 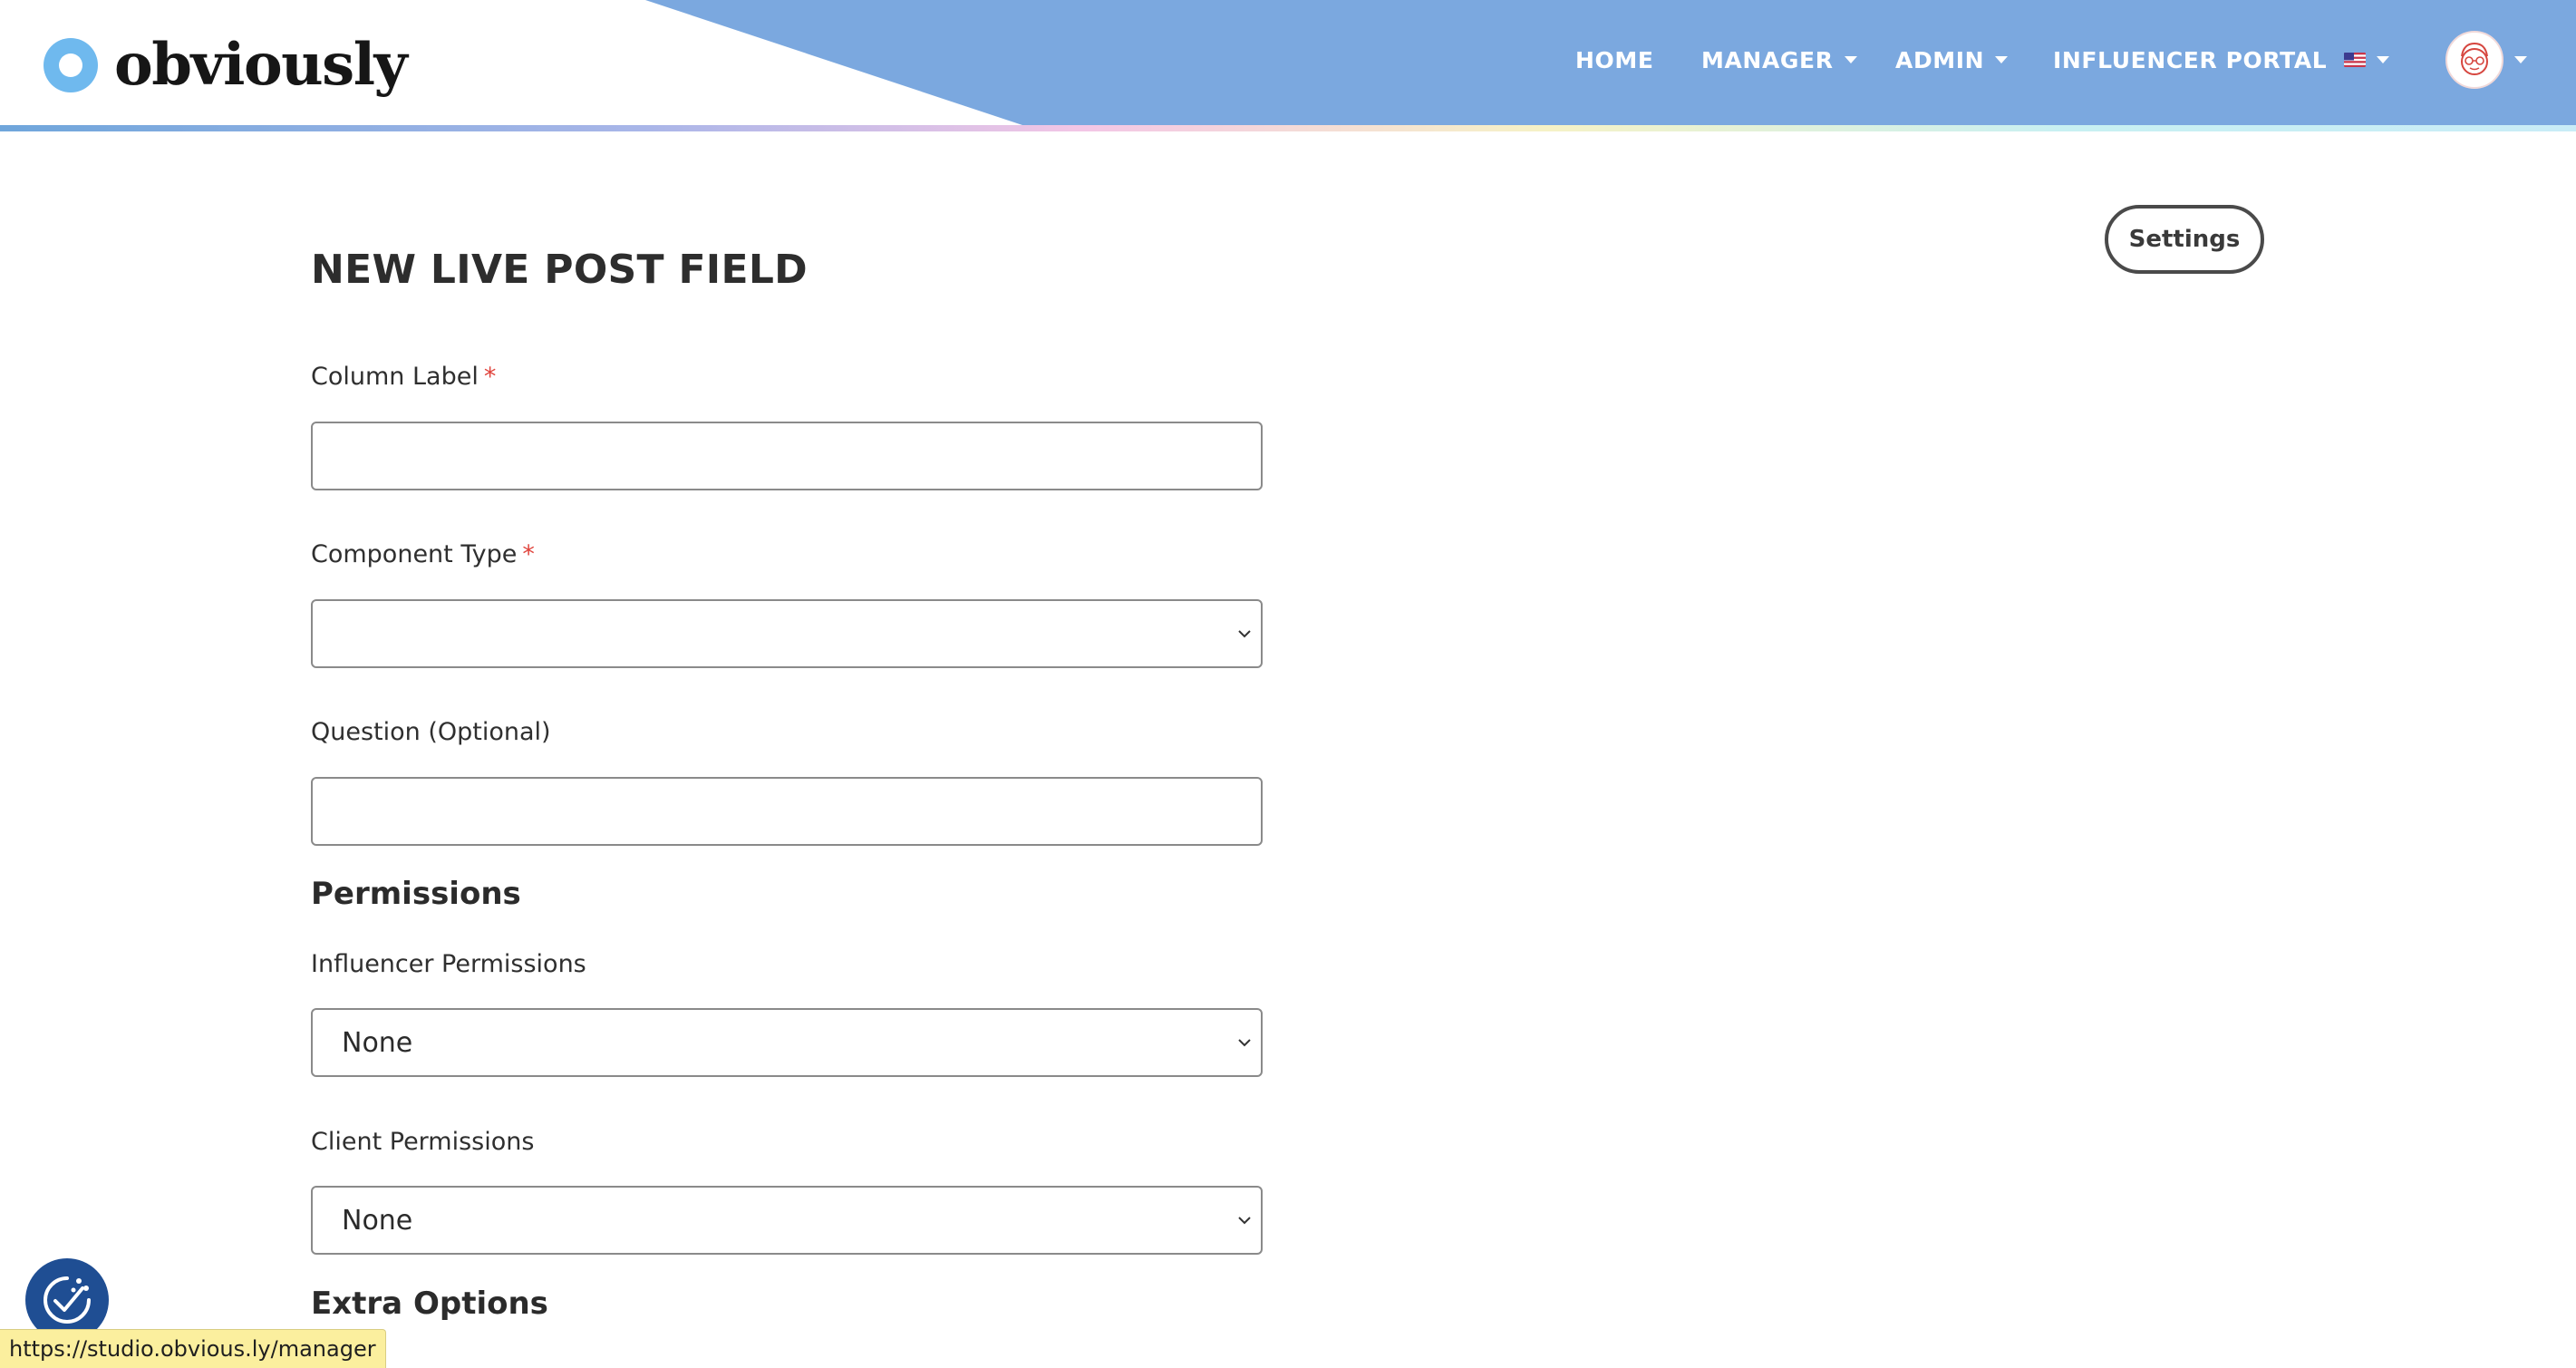 What do you see at coordinates (395, 377) in the screenshot?
I see `column-label-text: Column Label` at bounding box center [395, 377].